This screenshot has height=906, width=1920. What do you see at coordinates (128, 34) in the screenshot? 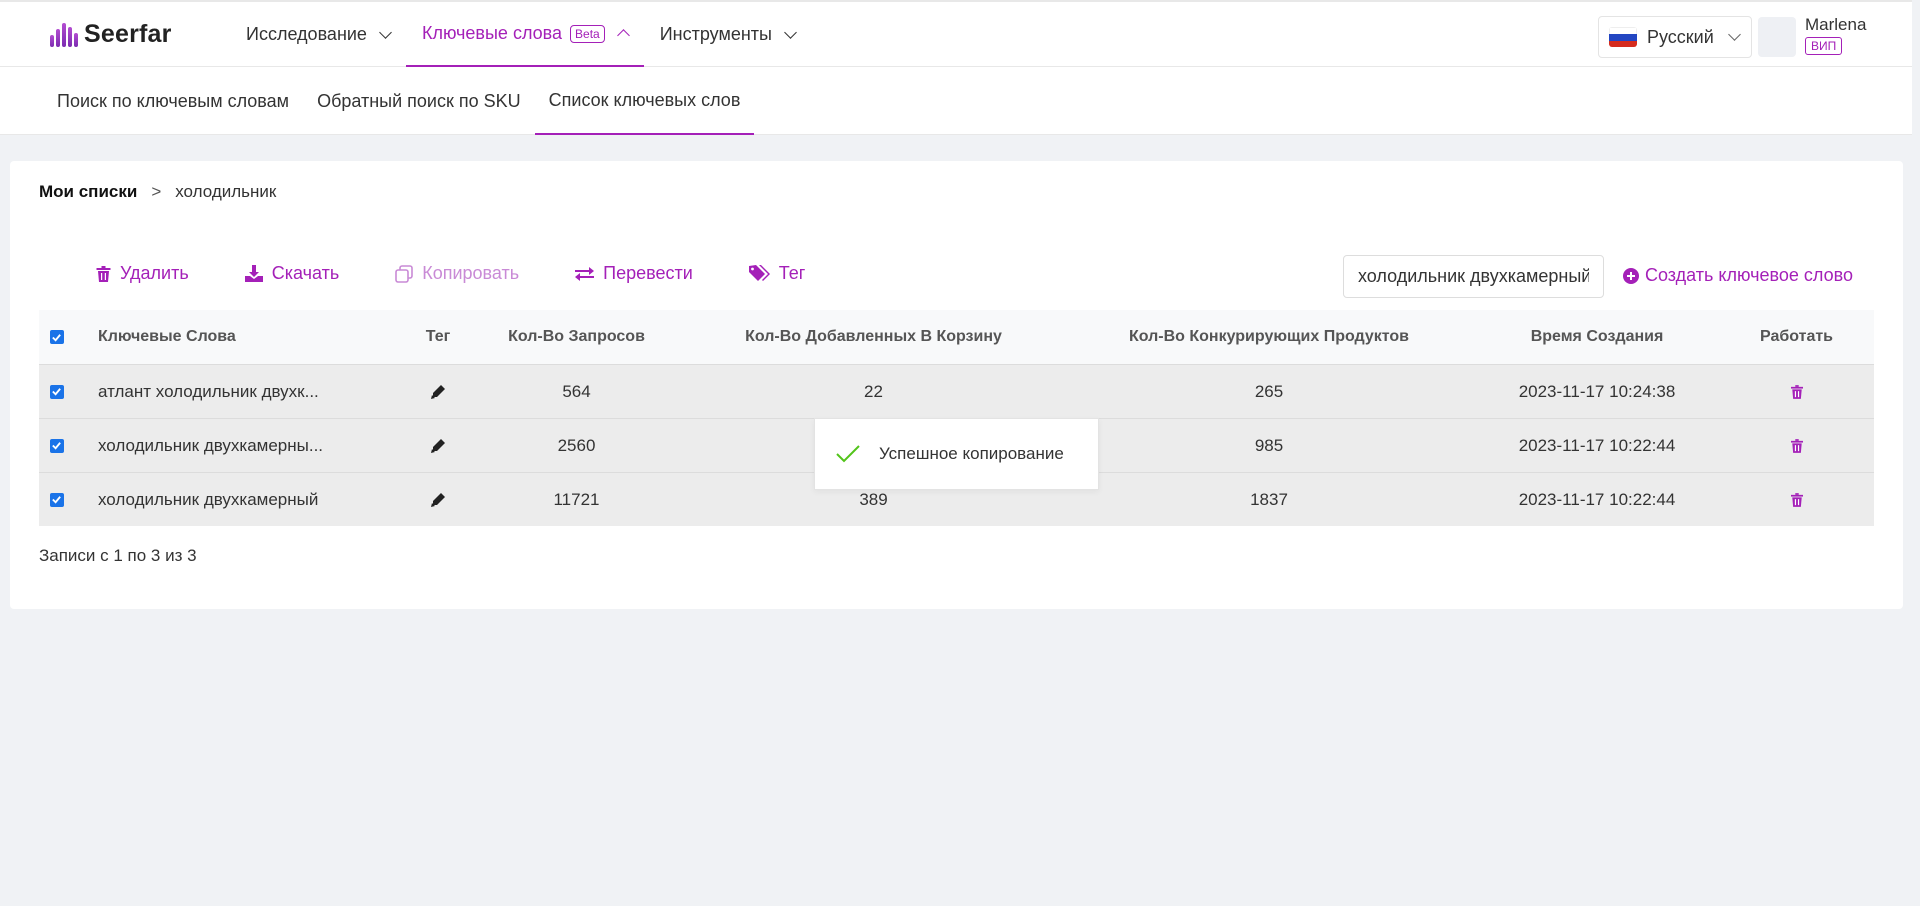
I see `logo-text: Seerfar` at bounding box center [128, 34].